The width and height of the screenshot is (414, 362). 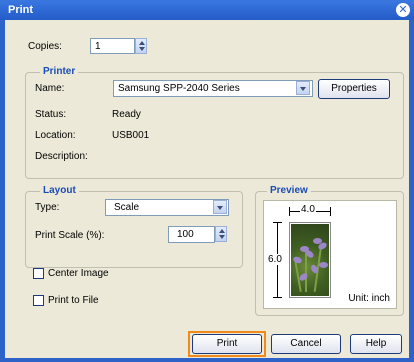 What do you see at coordinates (221, 234) in the screenshot?
I see `print-scale-stepper` at bounding box center [221, 234].